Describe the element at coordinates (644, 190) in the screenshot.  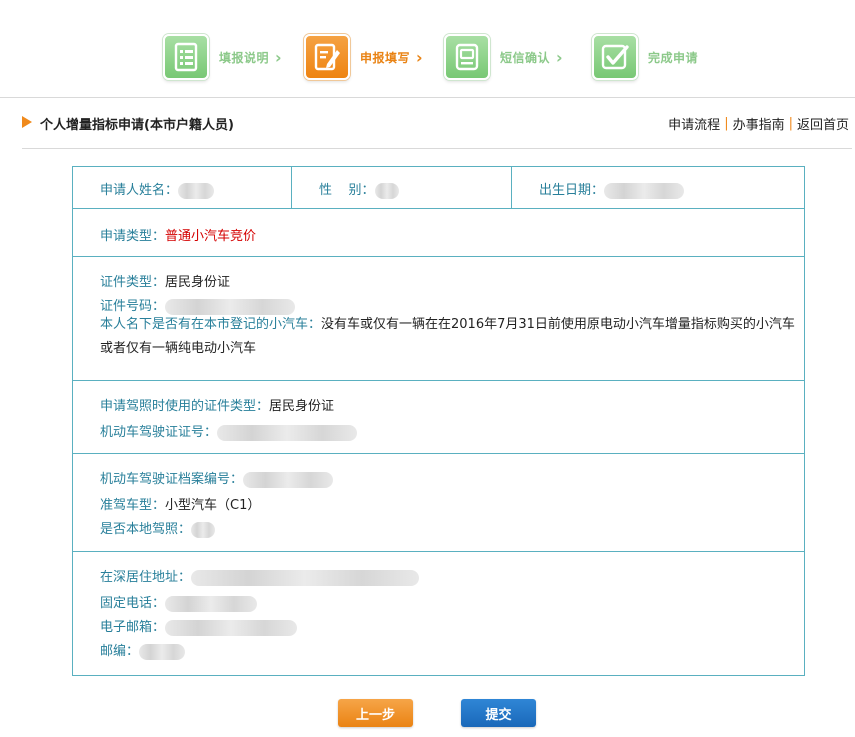
I see `birth-date-value-redacted` at that location.